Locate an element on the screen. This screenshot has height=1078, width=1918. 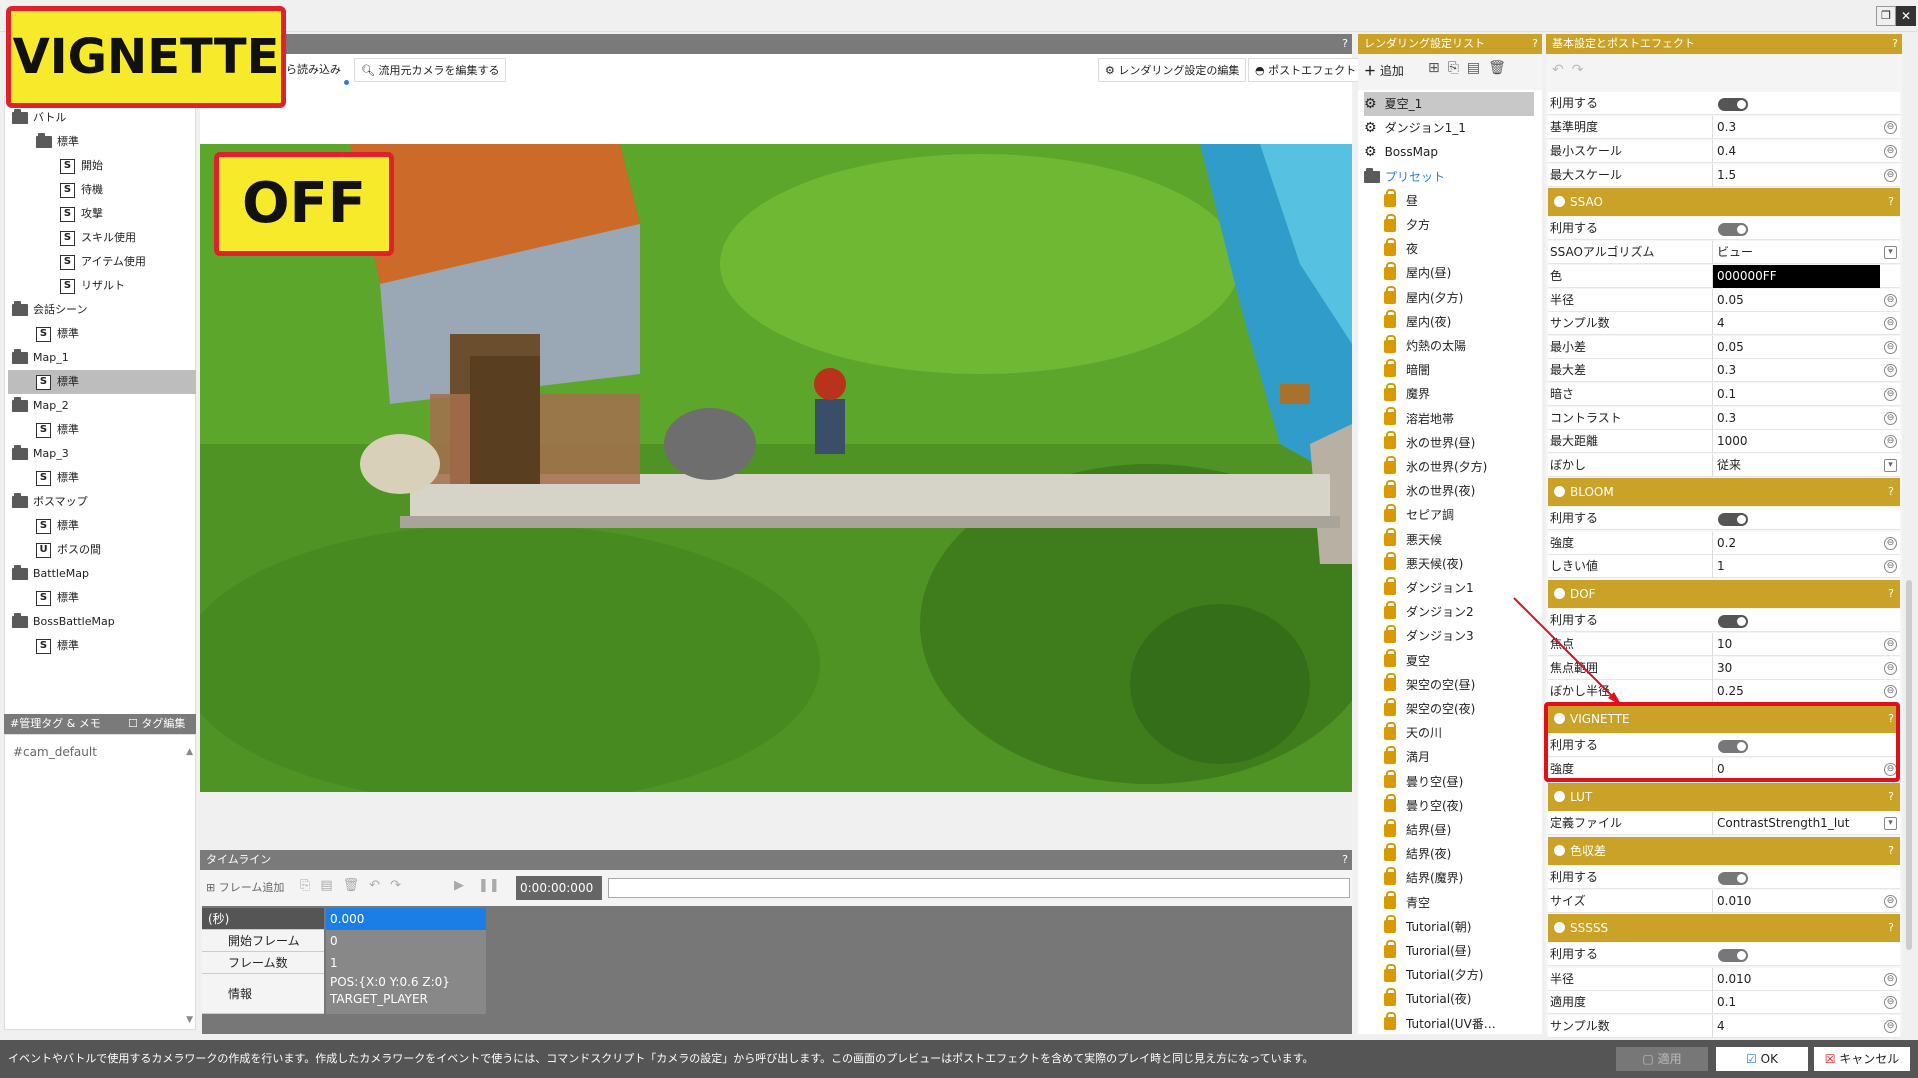
property-row: SSAOアルゴリズム ビュー ▾ is located at coordinates (1724, 253).